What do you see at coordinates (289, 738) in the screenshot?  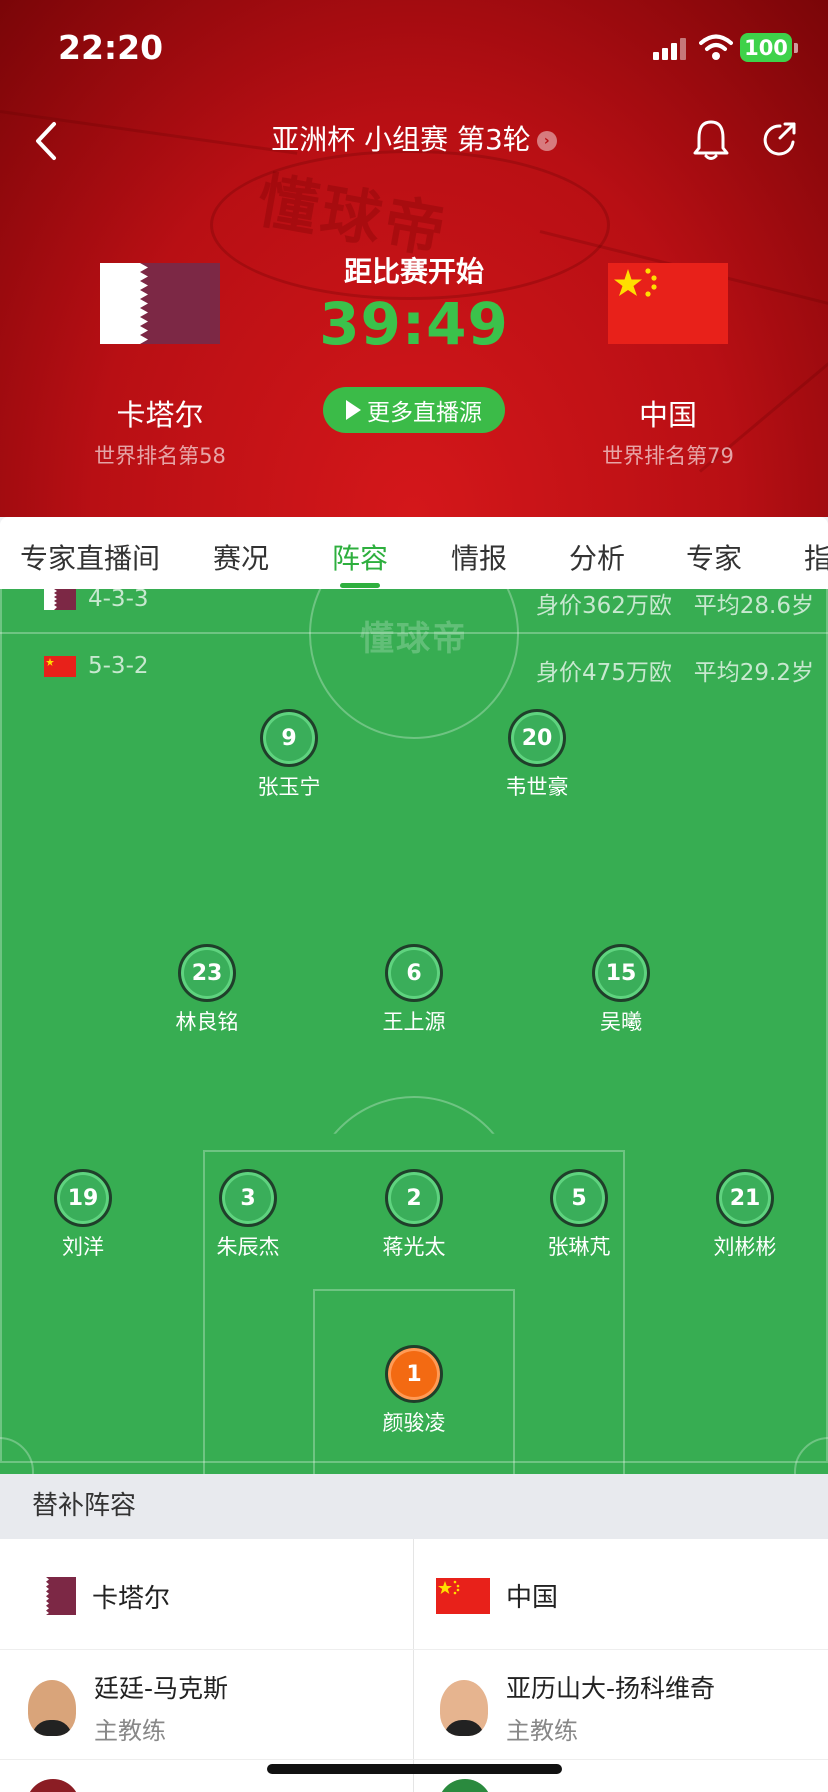 I see `player-number: 9` at bounding box center [289, 738].